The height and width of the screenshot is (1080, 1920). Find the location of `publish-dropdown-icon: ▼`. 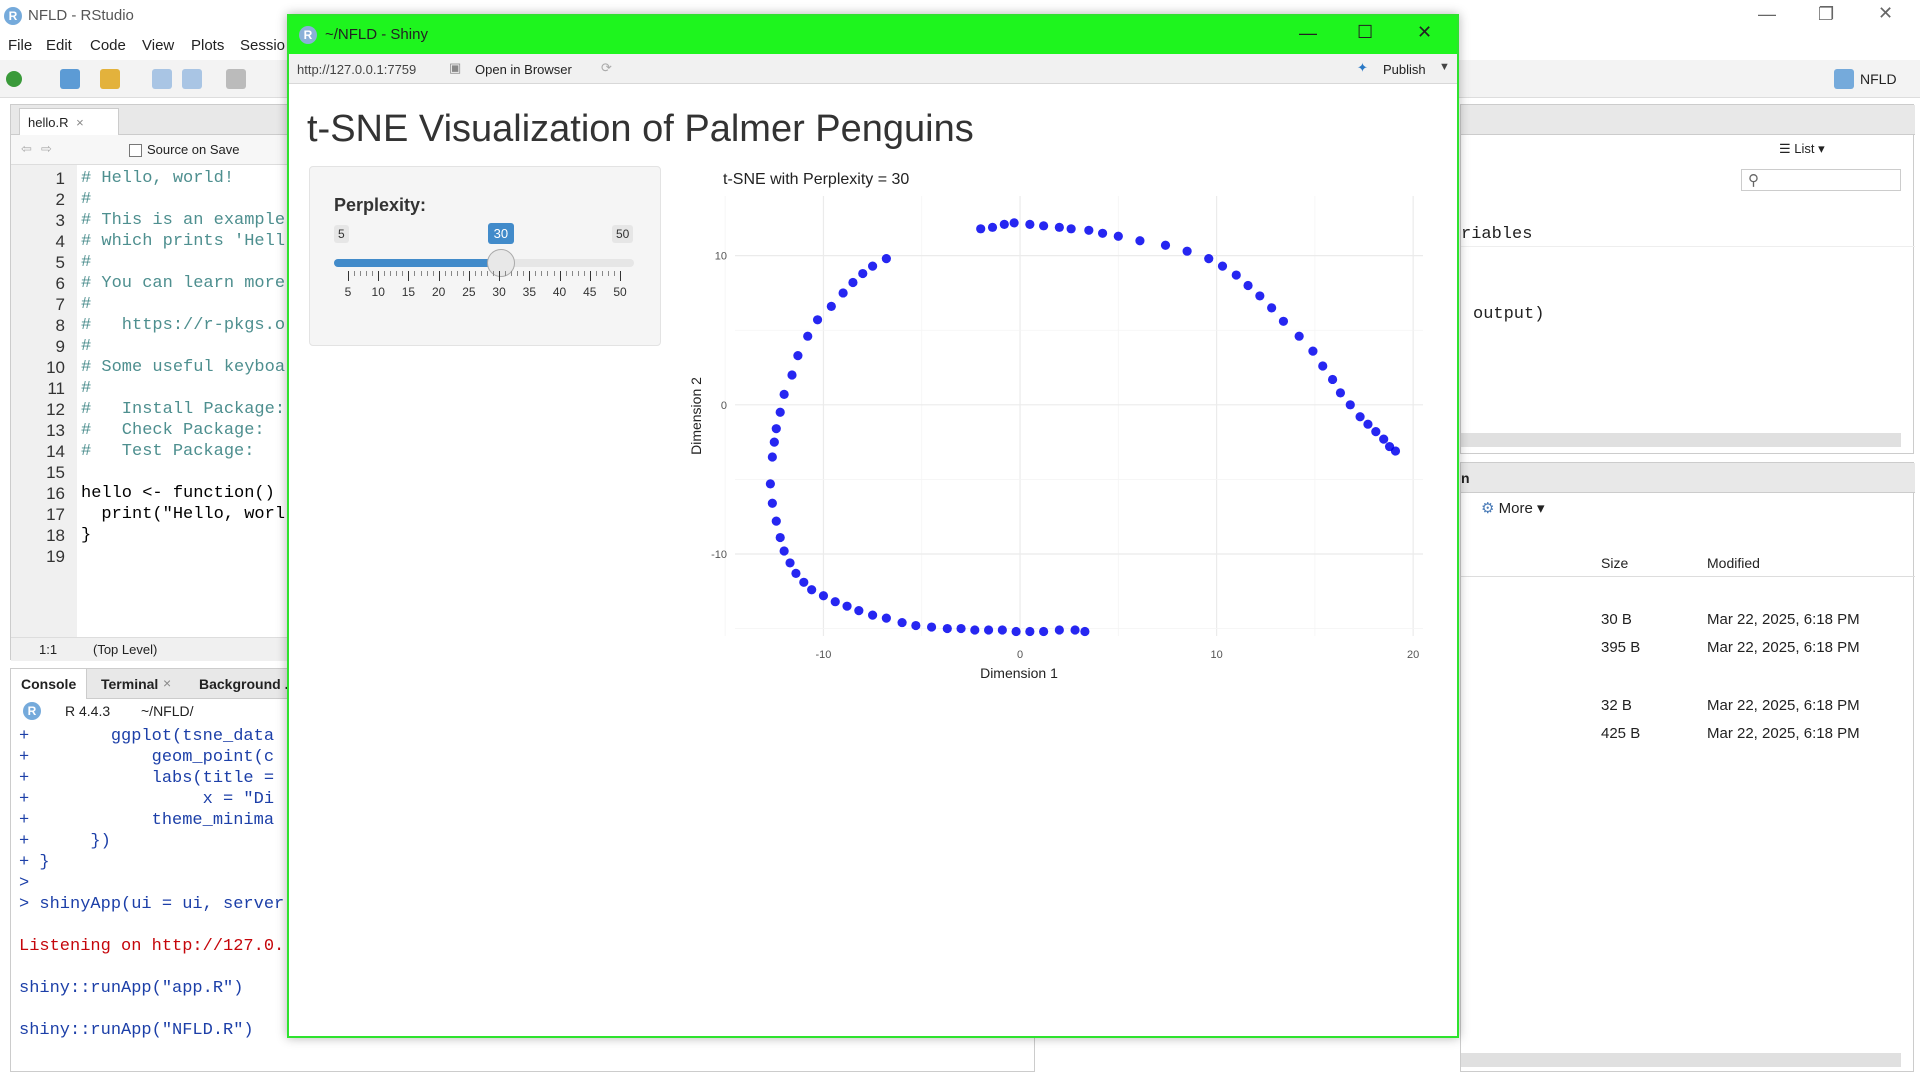

publish-dropdown-icon: ▼ is located at coordinates (1444, 67).